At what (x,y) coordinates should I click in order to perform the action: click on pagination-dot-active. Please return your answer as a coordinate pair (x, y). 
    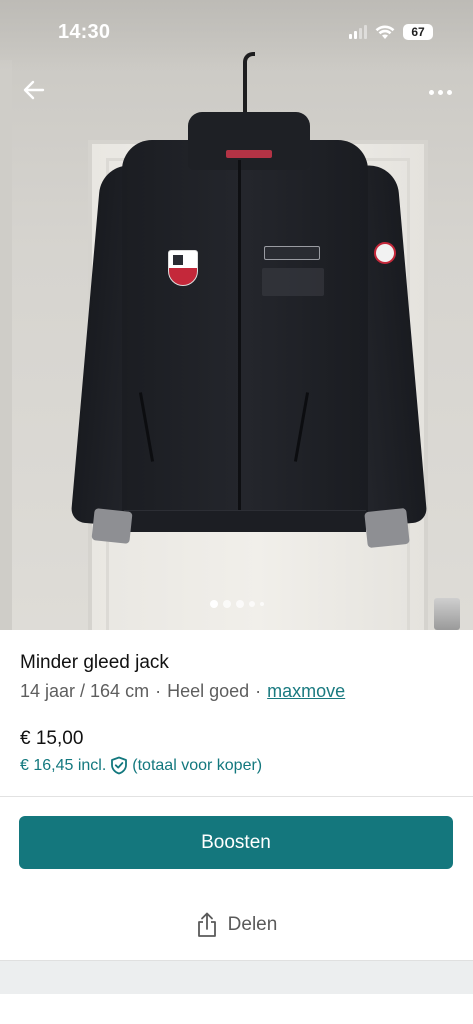
    Looking at the image, I should click on (213, 604).